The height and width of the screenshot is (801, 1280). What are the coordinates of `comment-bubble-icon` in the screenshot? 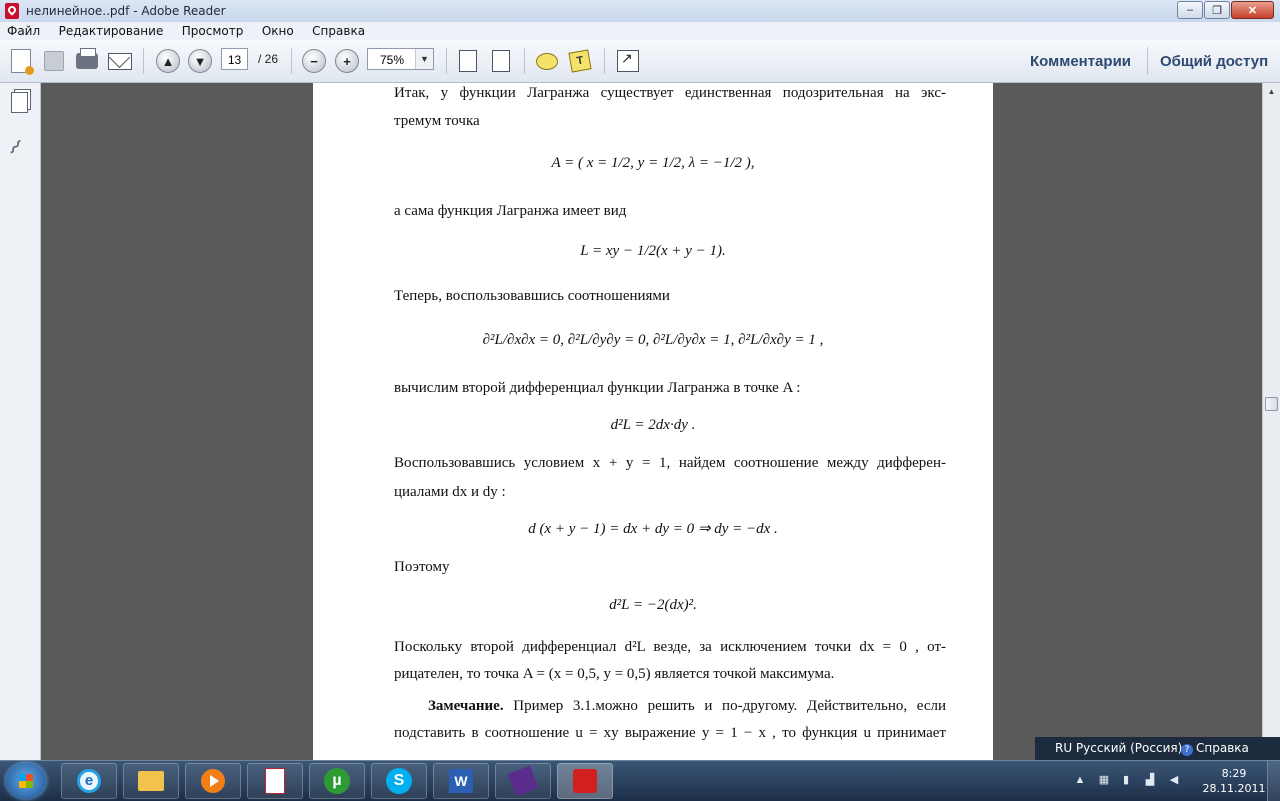 It's located at (547, 61).